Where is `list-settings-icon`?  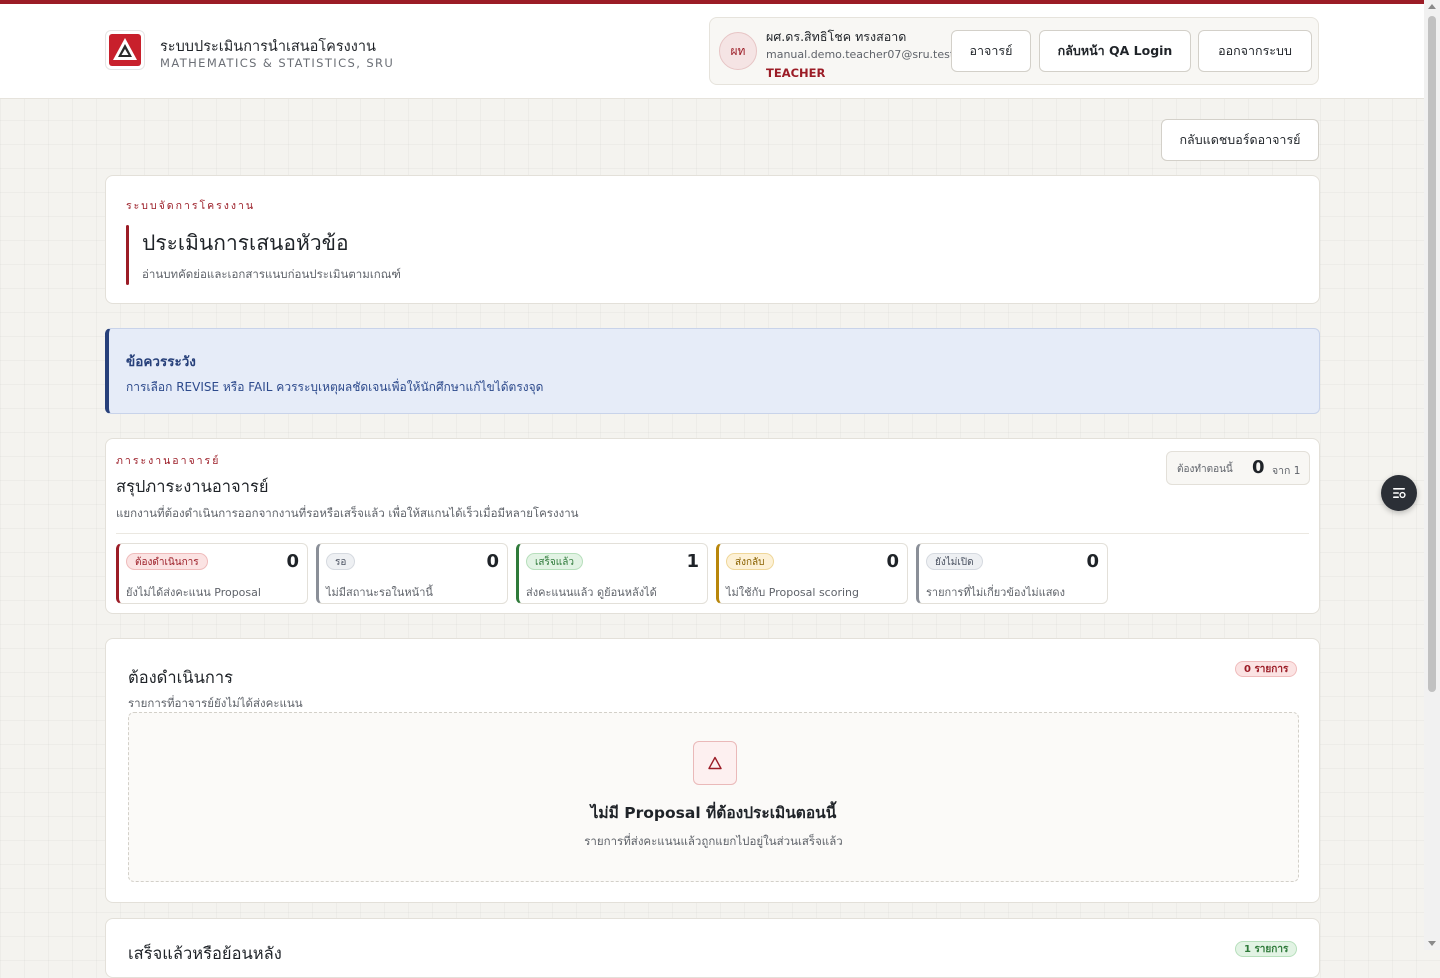 list-settings-icon is located at coordinates (1399, 493).